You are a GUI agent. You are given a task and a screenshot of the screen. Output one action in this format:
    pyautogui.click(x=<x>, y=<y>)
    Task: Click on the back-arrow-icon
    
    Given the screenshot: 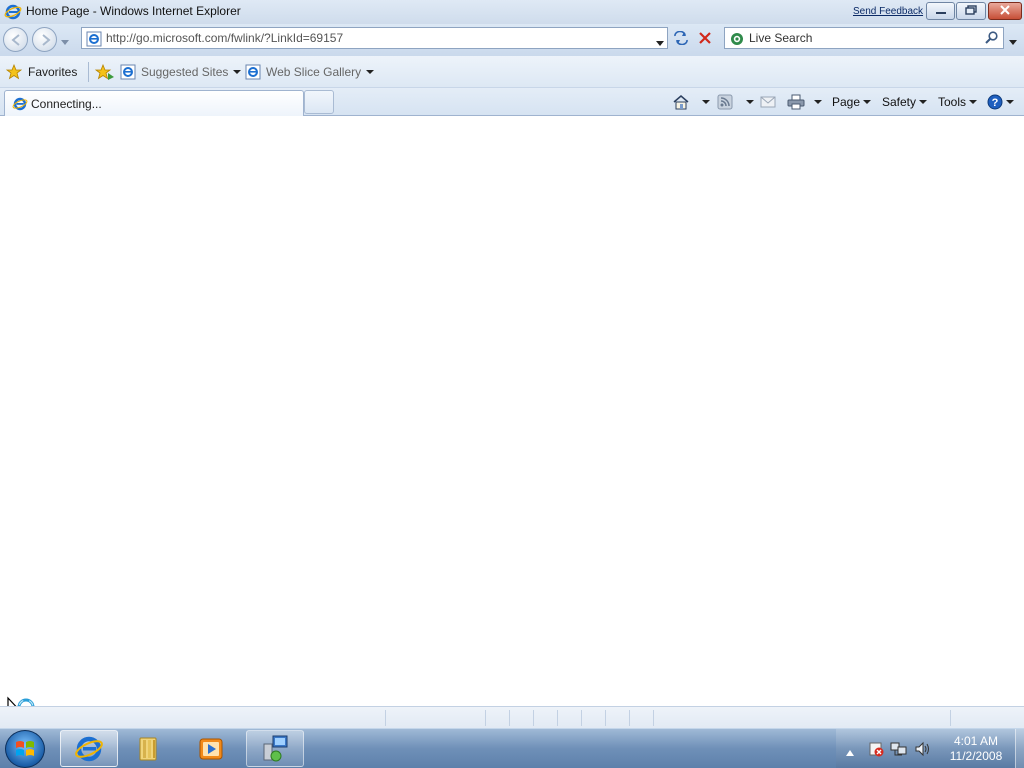 What is the action you would take?
    pyautogui.click(x=15, y=40)
    